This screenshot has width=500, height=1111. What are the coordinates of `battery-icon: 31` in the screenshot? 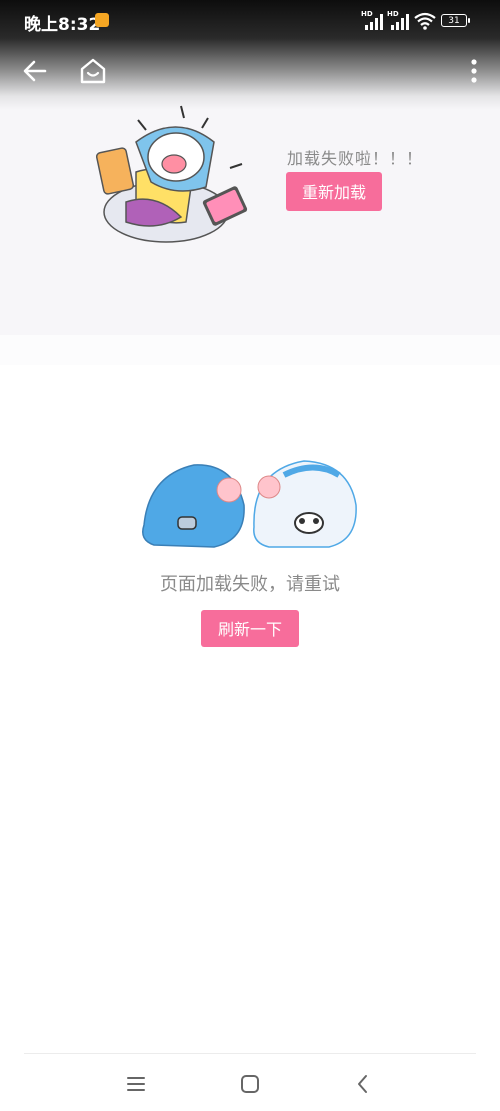 It's located at (454, 20).